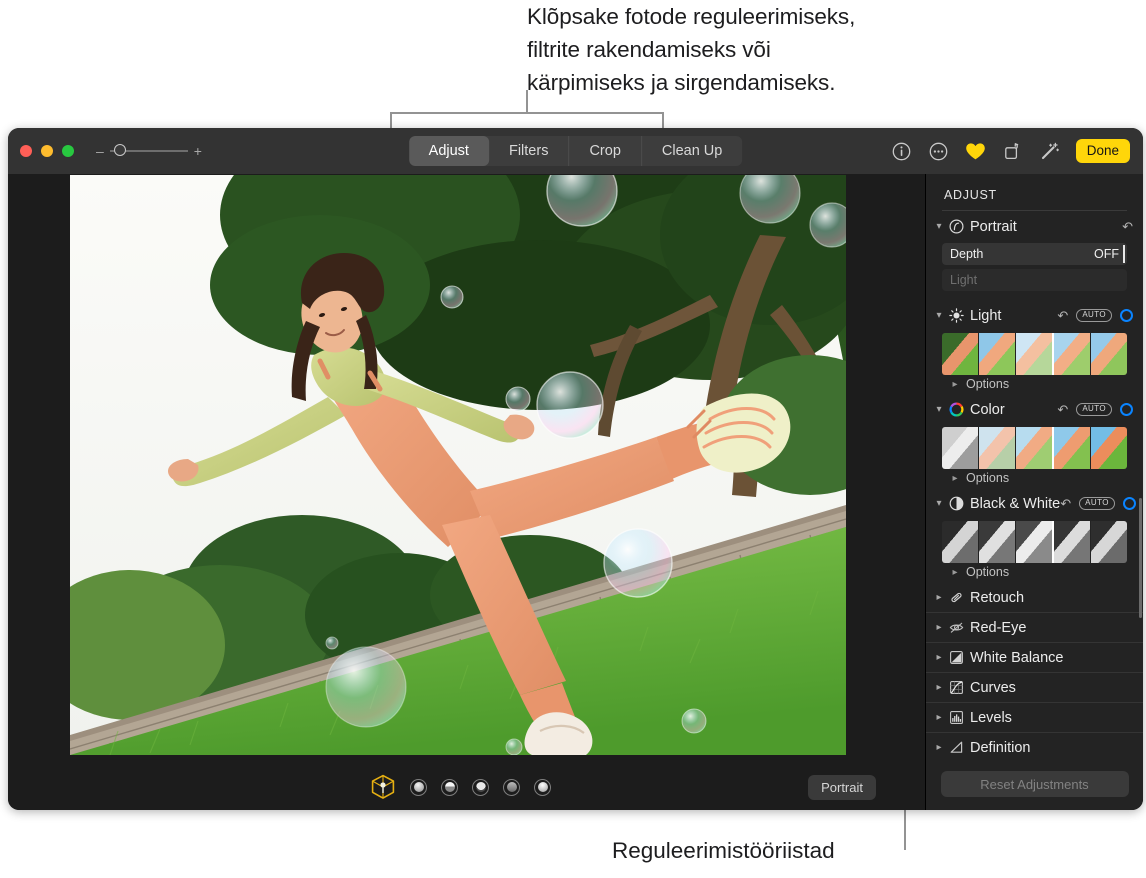  What do you see at coordinates (480, 787) in the screenshot?
I see `stage-light-icon` at bounding box center [480, 787].